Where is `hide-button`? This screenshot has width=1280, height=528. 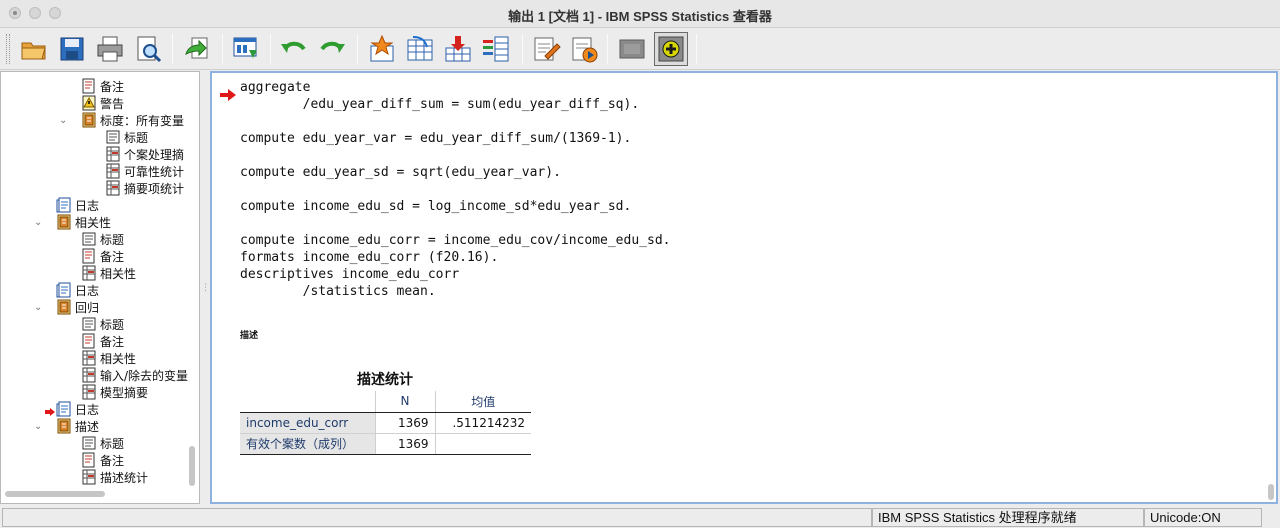 hide-button is located at coordinates (632, 49).